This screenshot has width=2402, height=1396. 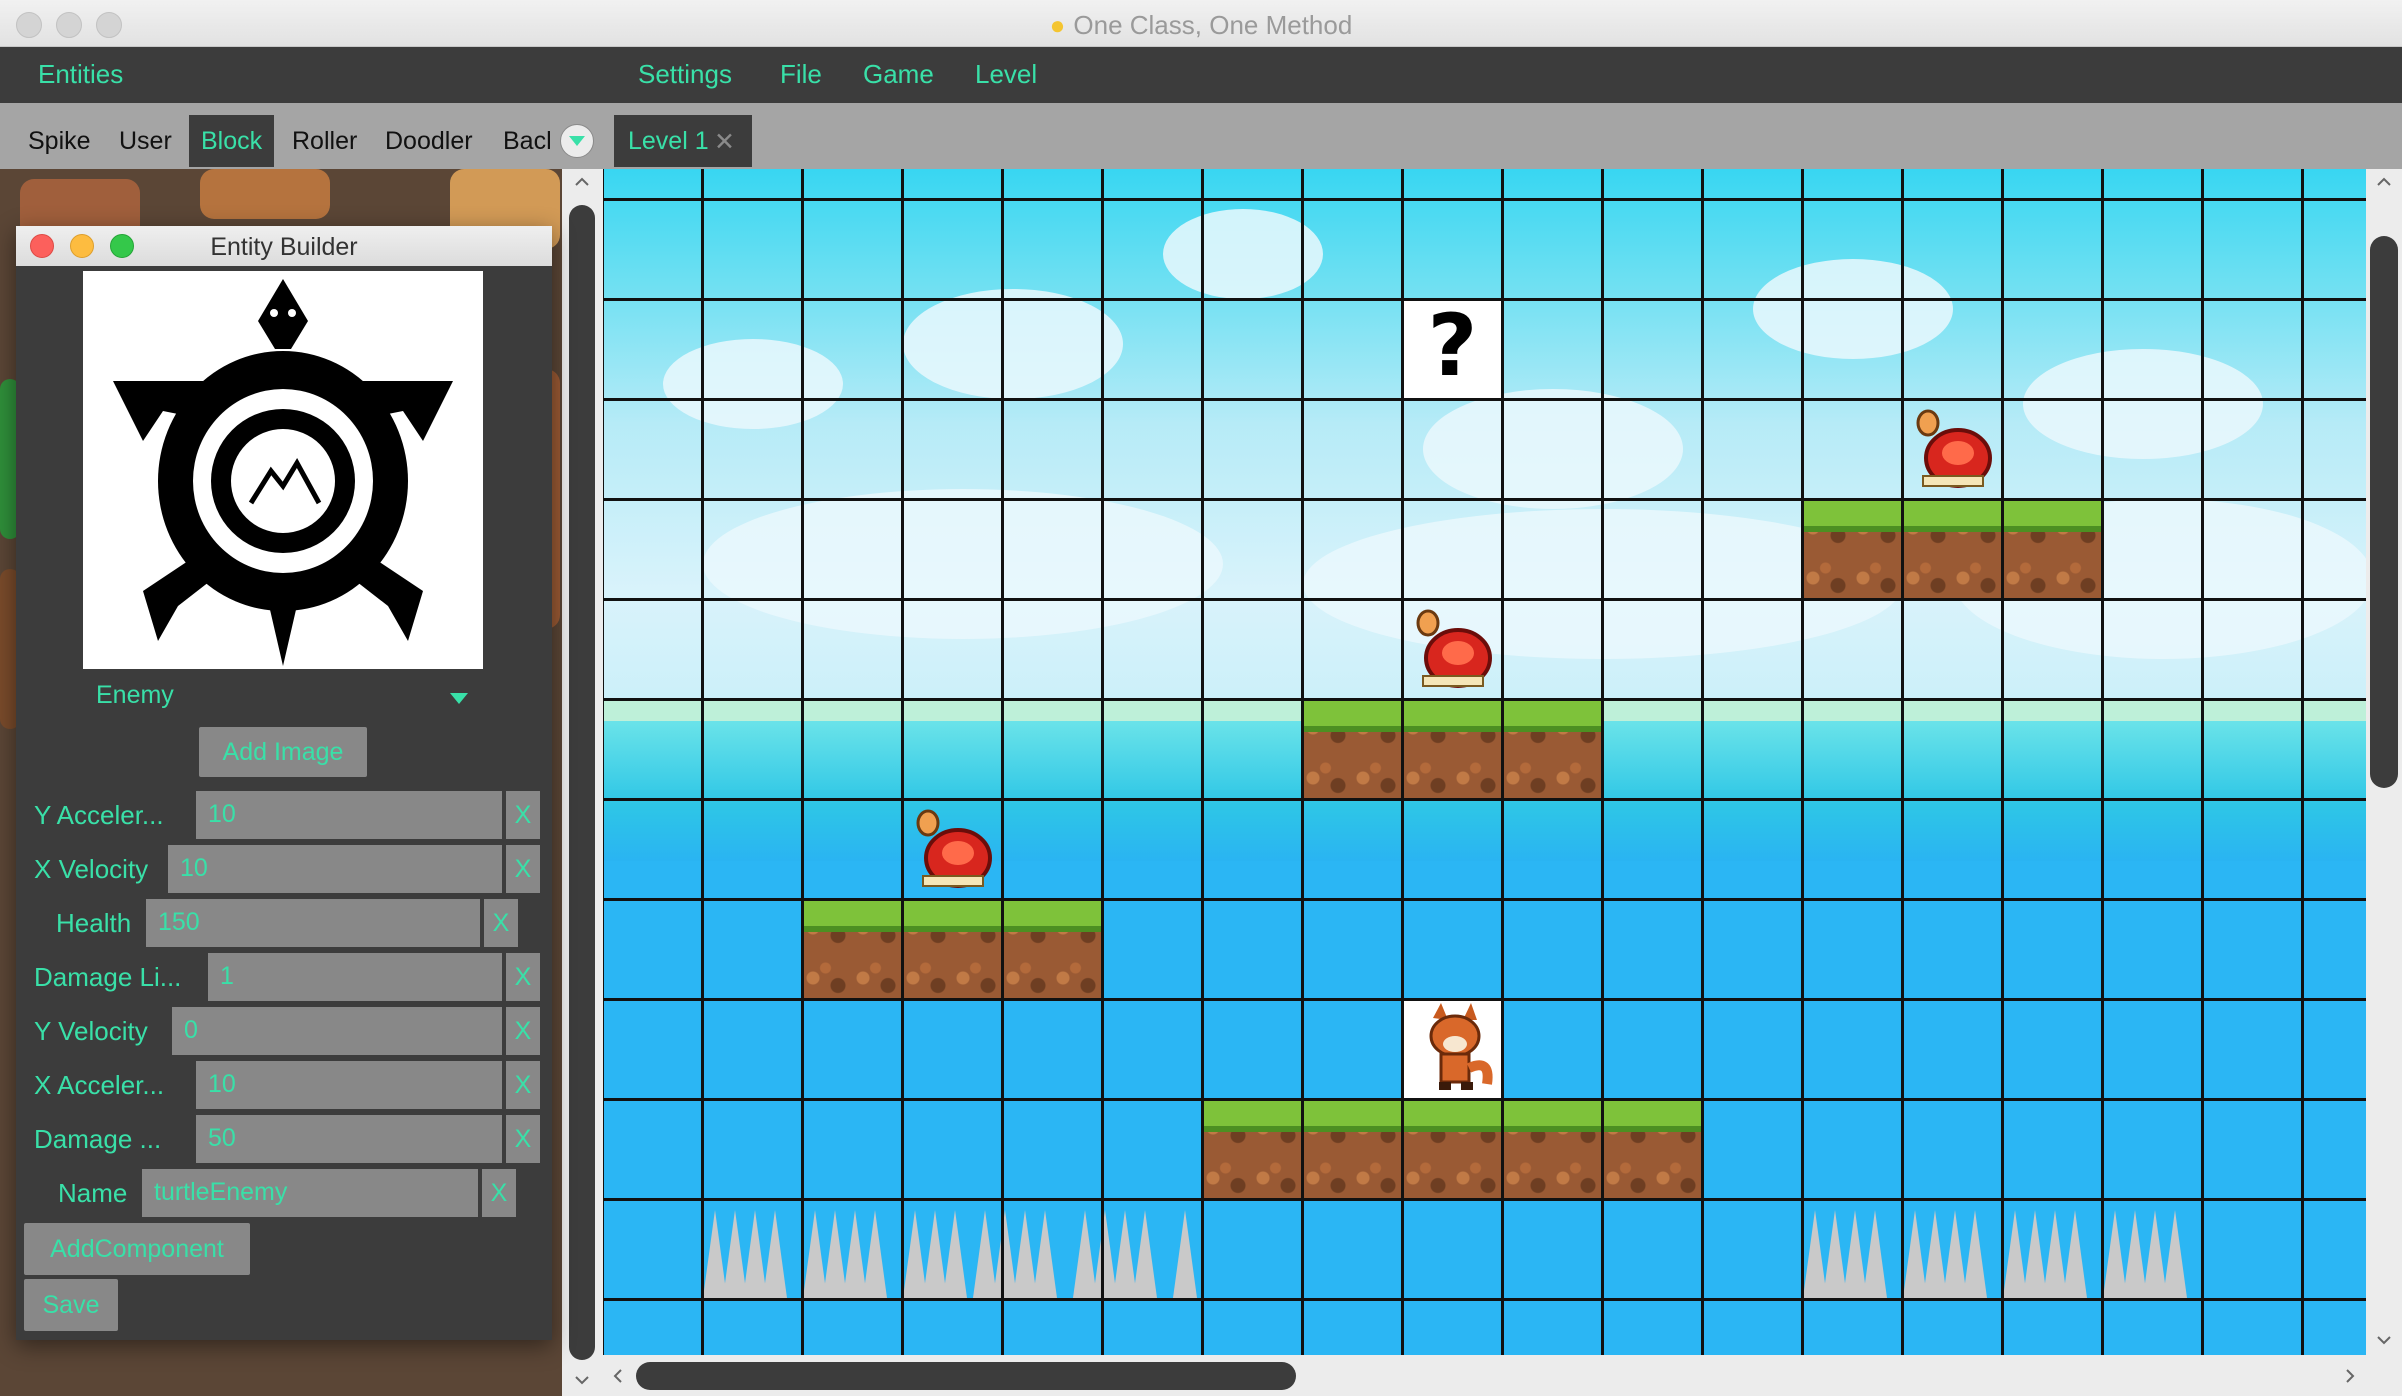 What do you see at coordinates (1213, 25) in the screenshot?
I see `window-title-text: One Class, One Method` at bounding box center [1213, 25].